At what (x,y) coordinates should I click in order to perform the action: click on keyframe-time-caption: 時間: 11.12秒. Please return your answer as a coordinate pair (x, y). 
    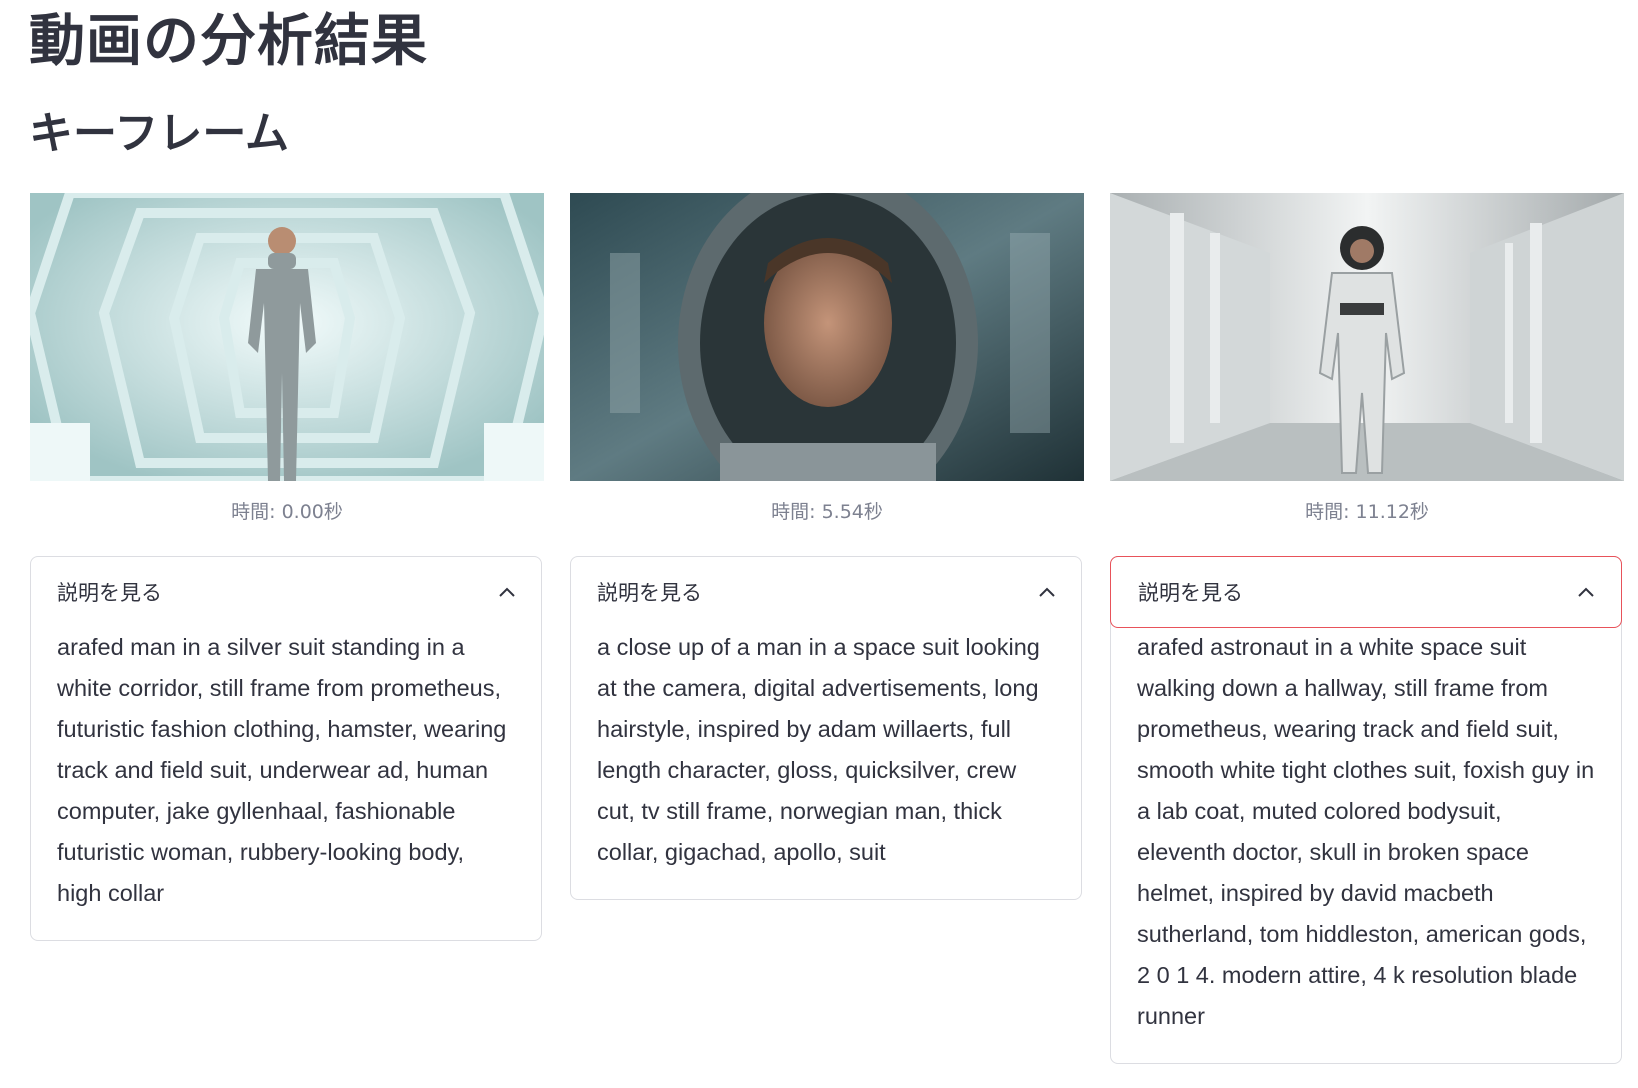
    Looking at the image, I should click on (1367, 512).